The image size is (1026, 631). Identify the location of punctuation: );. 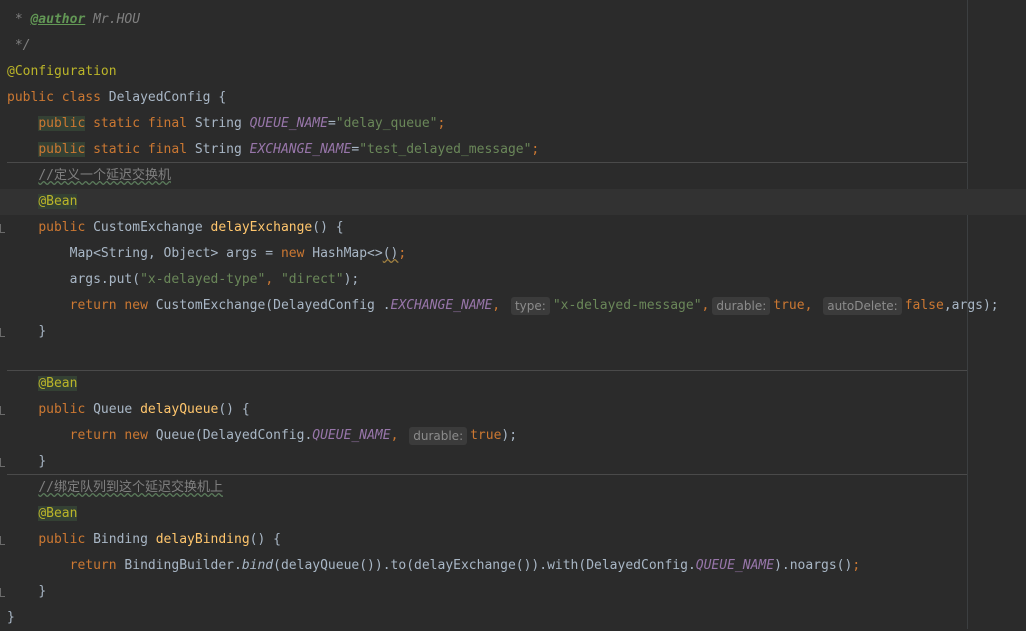
(351, 279).